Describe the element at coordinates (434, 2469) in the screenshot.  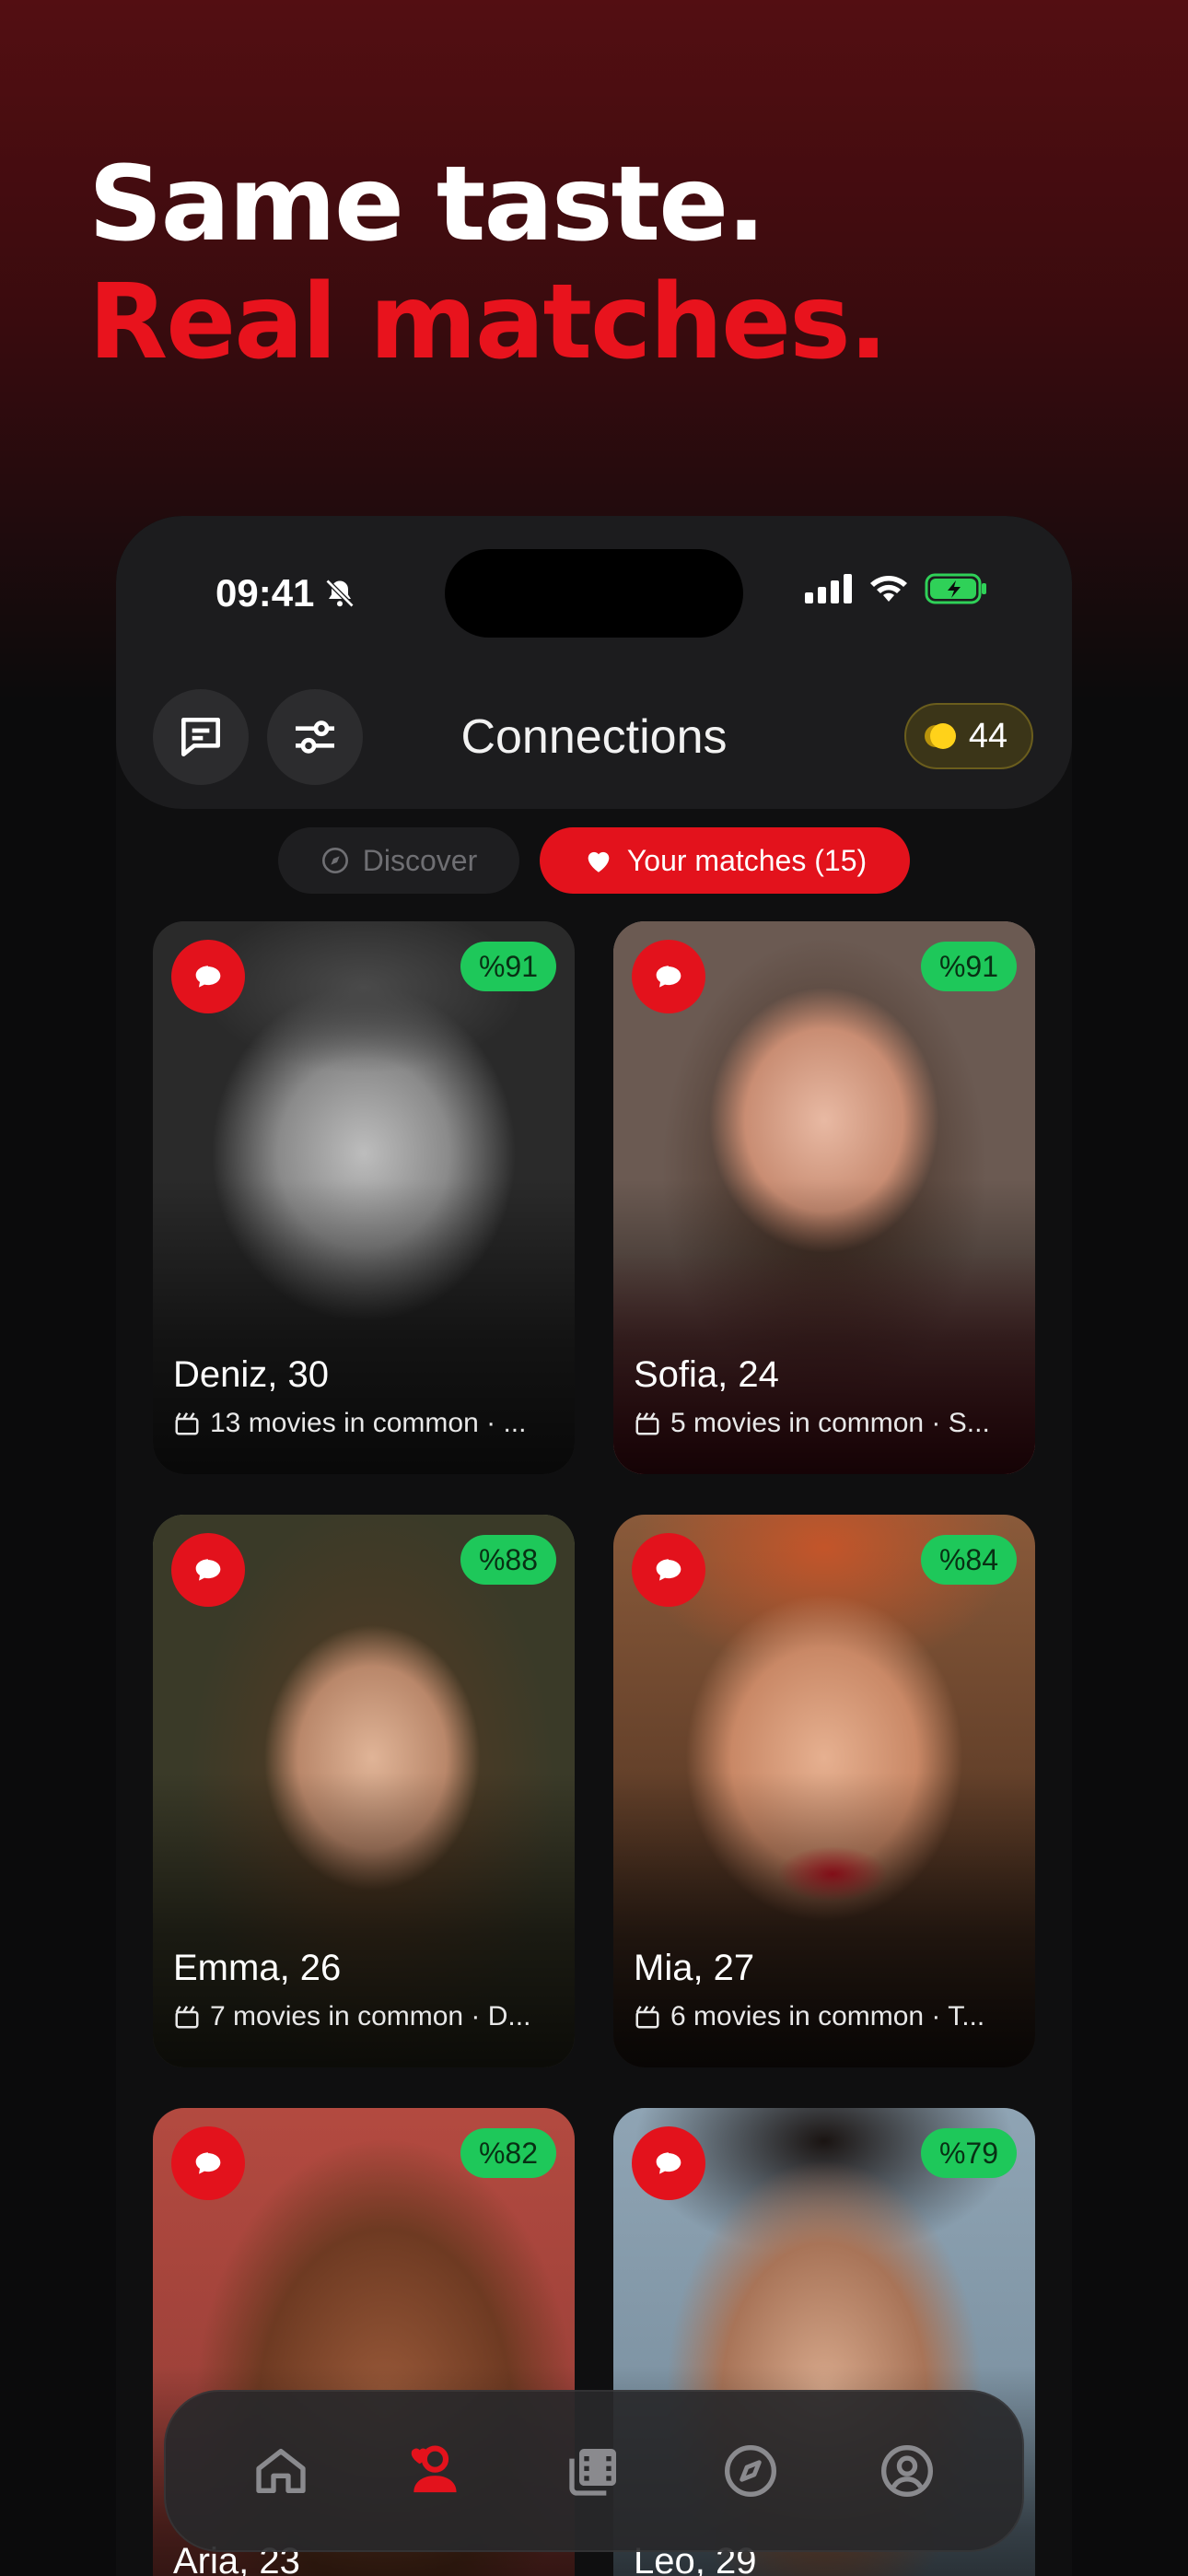
I see `matches-icon` at that location.